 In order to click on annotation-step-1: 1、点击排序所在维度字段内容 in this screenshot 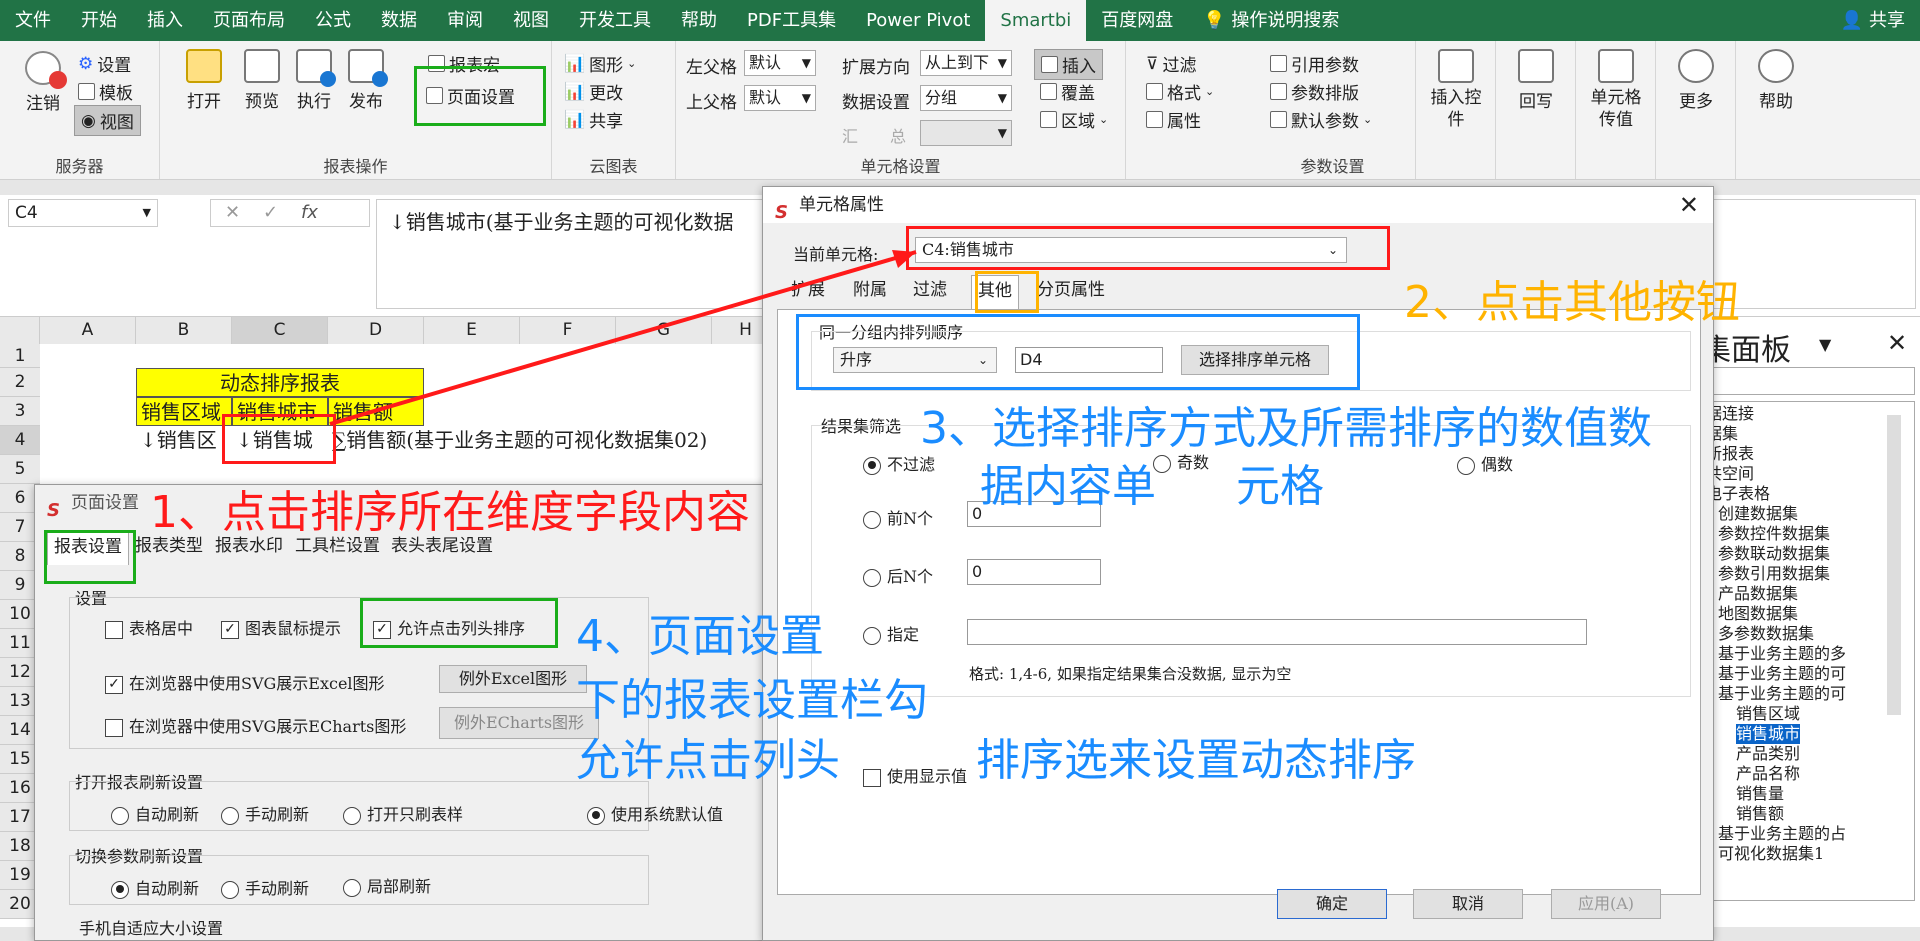, I will do `click(450, 512)`.